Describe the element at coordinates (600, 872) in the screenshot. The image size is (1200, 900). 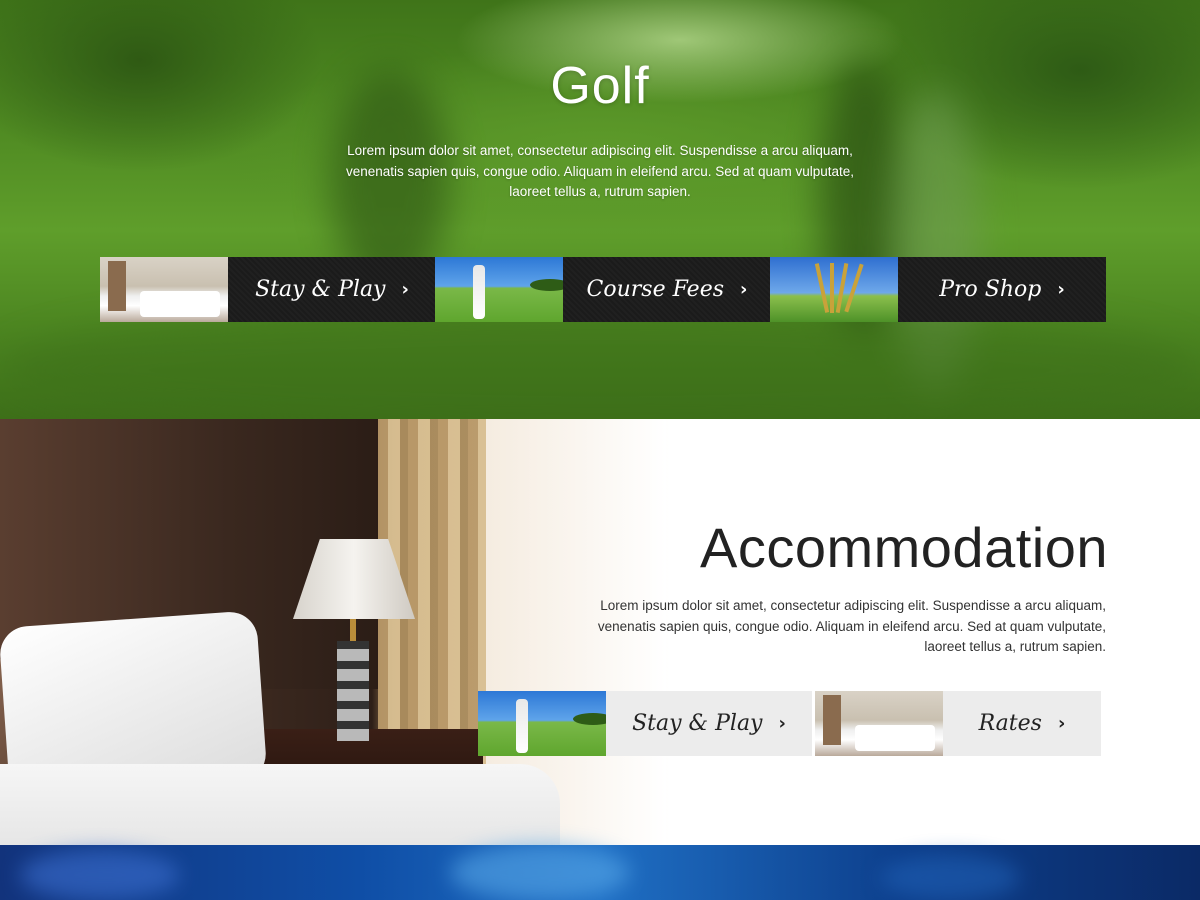
I see `next-section-preview` at that location.